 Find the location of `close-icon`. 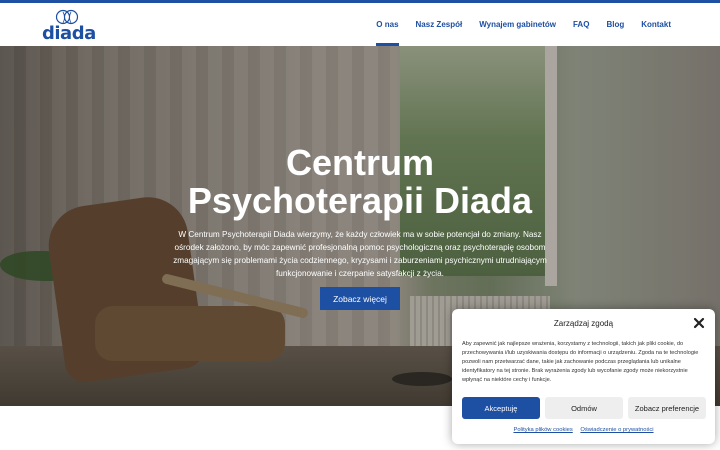

close-icon is located at coordinates (699, 323).